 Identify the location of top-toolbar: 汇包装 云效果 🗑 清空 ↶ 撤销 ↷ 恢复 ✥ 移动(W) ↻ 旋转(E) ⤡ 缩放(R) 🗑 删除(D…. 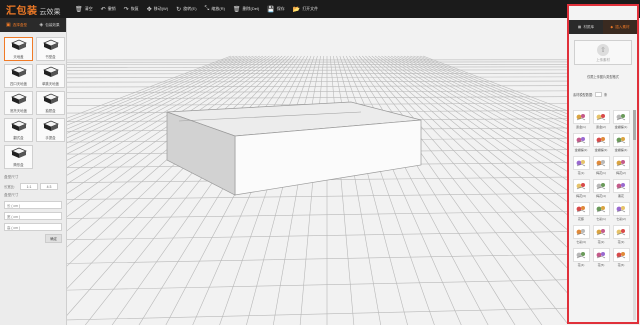
(320, 9).